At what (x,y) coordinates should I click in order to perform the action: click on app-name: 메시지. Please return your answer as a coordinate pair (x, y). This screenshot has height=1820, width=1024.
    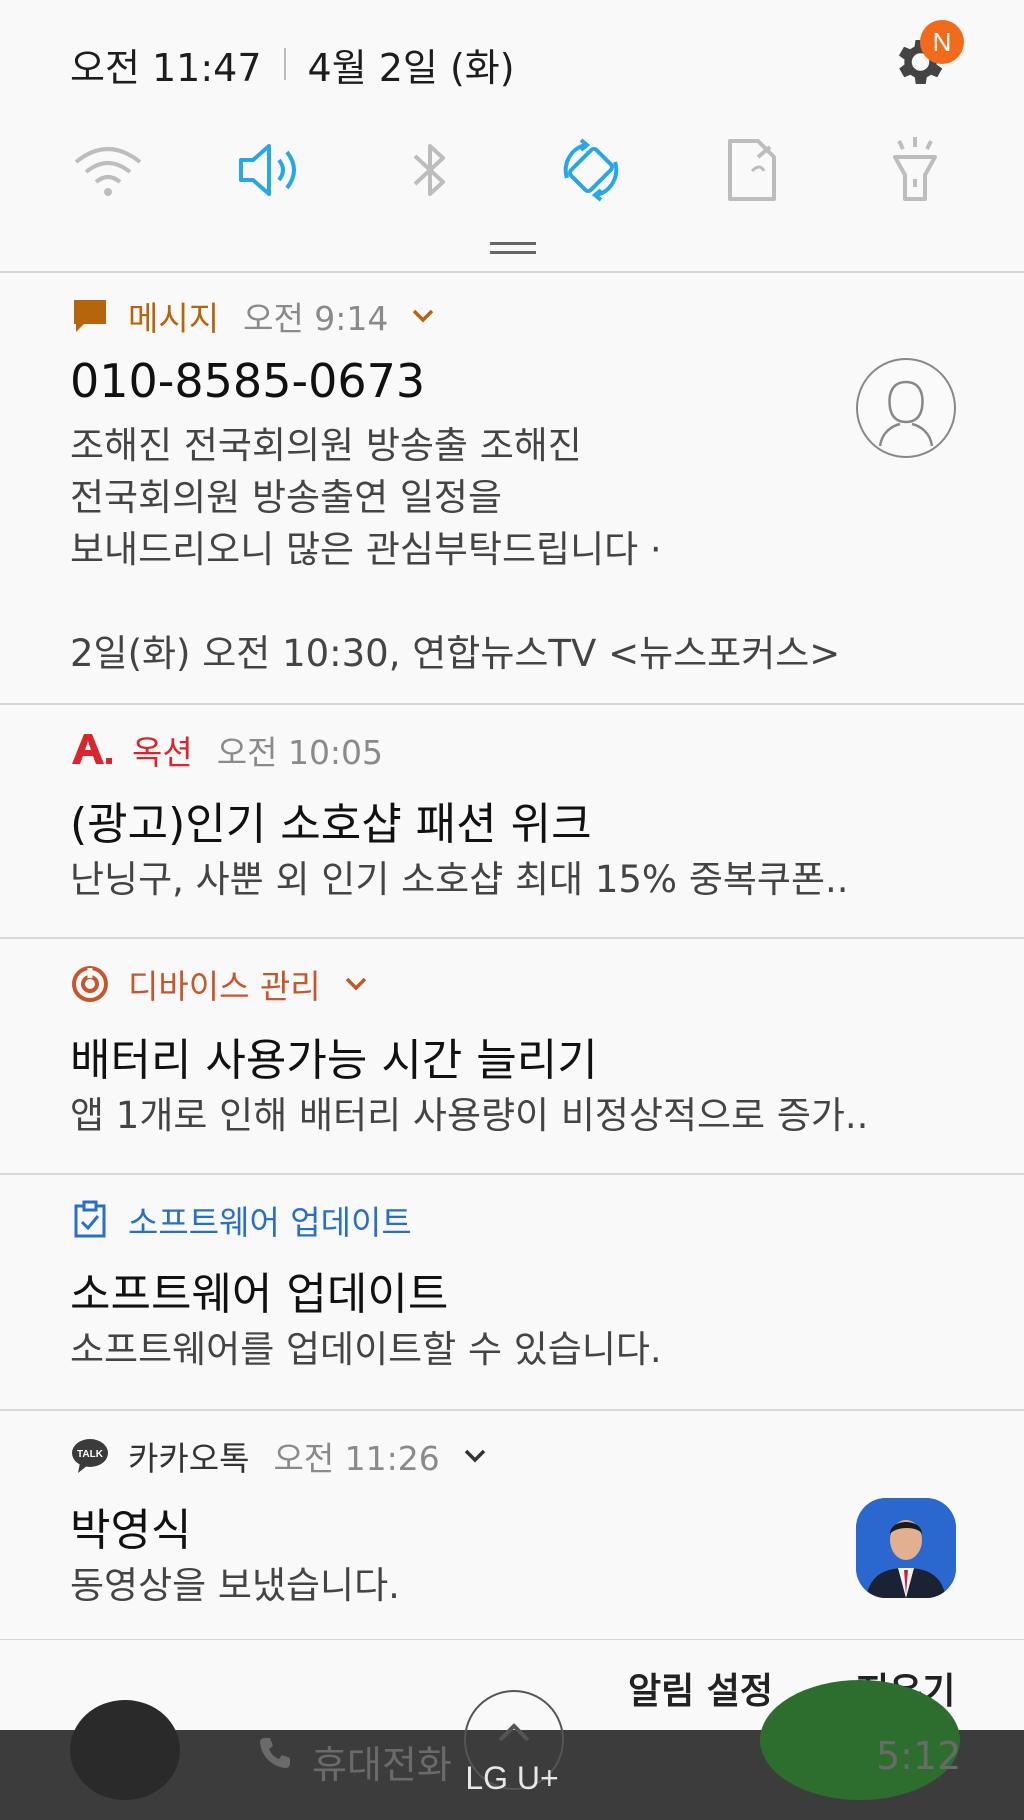
    Looking at the image, I should click on (174, 318).